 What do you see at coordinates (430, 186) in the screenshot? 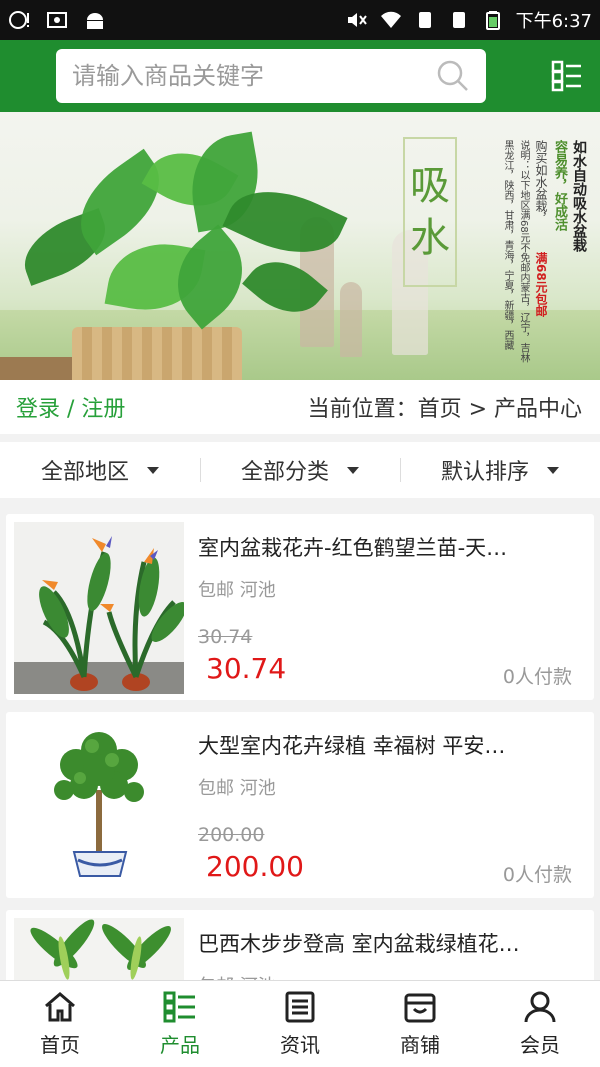
I see `calligraphy-char: 吸` at bounding box center [430, 186].